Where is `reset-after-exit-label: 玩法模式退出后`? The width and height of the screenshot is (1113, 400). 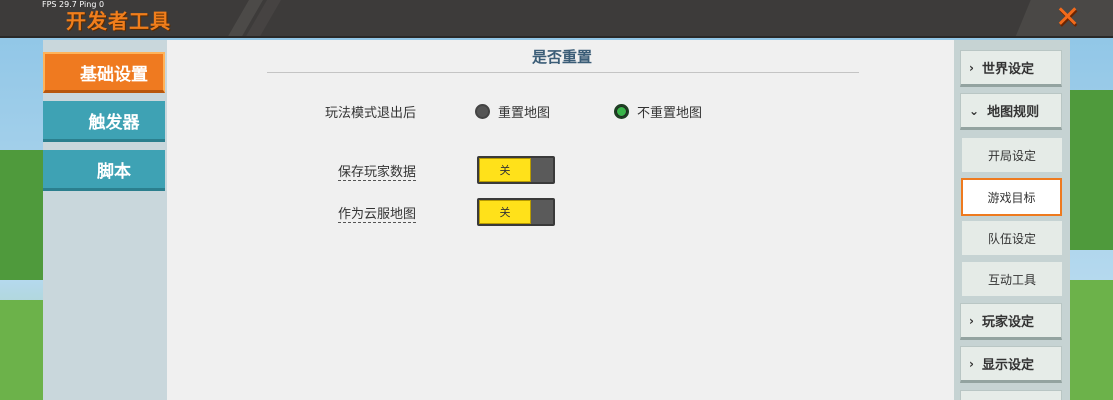
reset-after-exit-label: 玩法模式退出后 is located at coordinates (370, 113).